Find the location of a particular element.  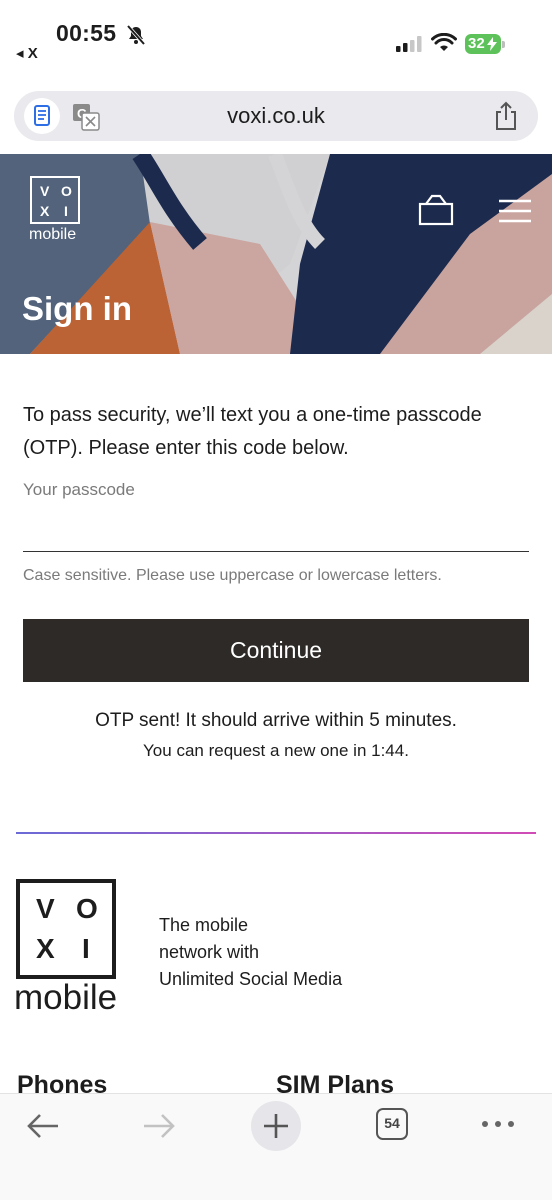

forward-arrow-icon is located at coordinates (159, 1126).